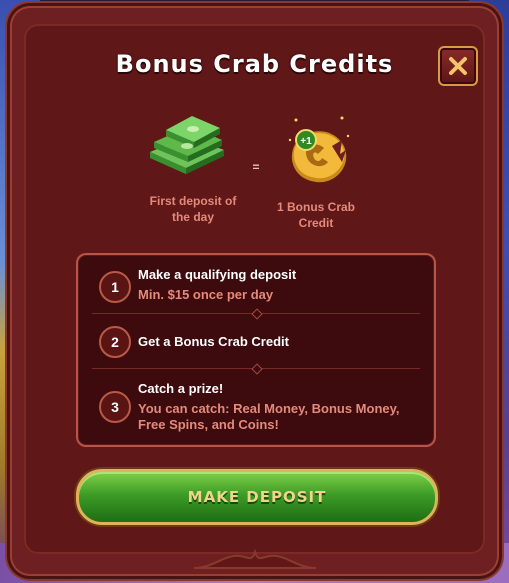 This screenshot has height=583, width=509. I want to click on dialog-title: Bonus Crab Credits, so click(254, 64).